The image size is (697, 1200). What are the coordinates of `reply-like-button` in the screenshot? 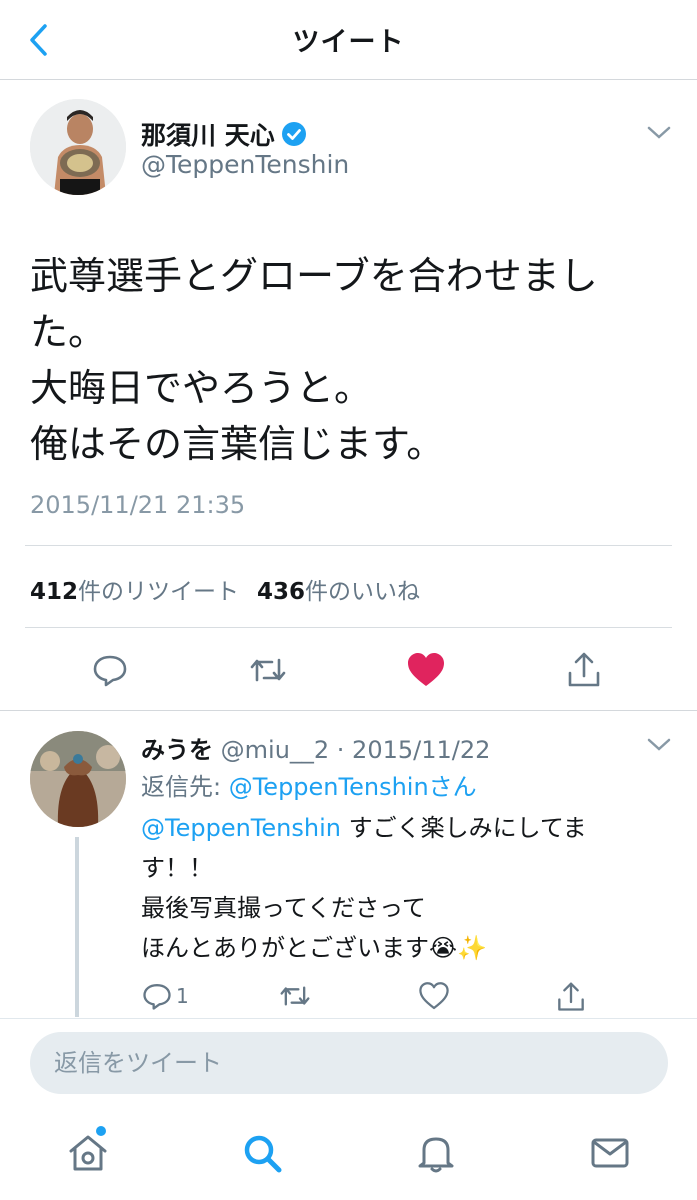 It's located at (434, 996).